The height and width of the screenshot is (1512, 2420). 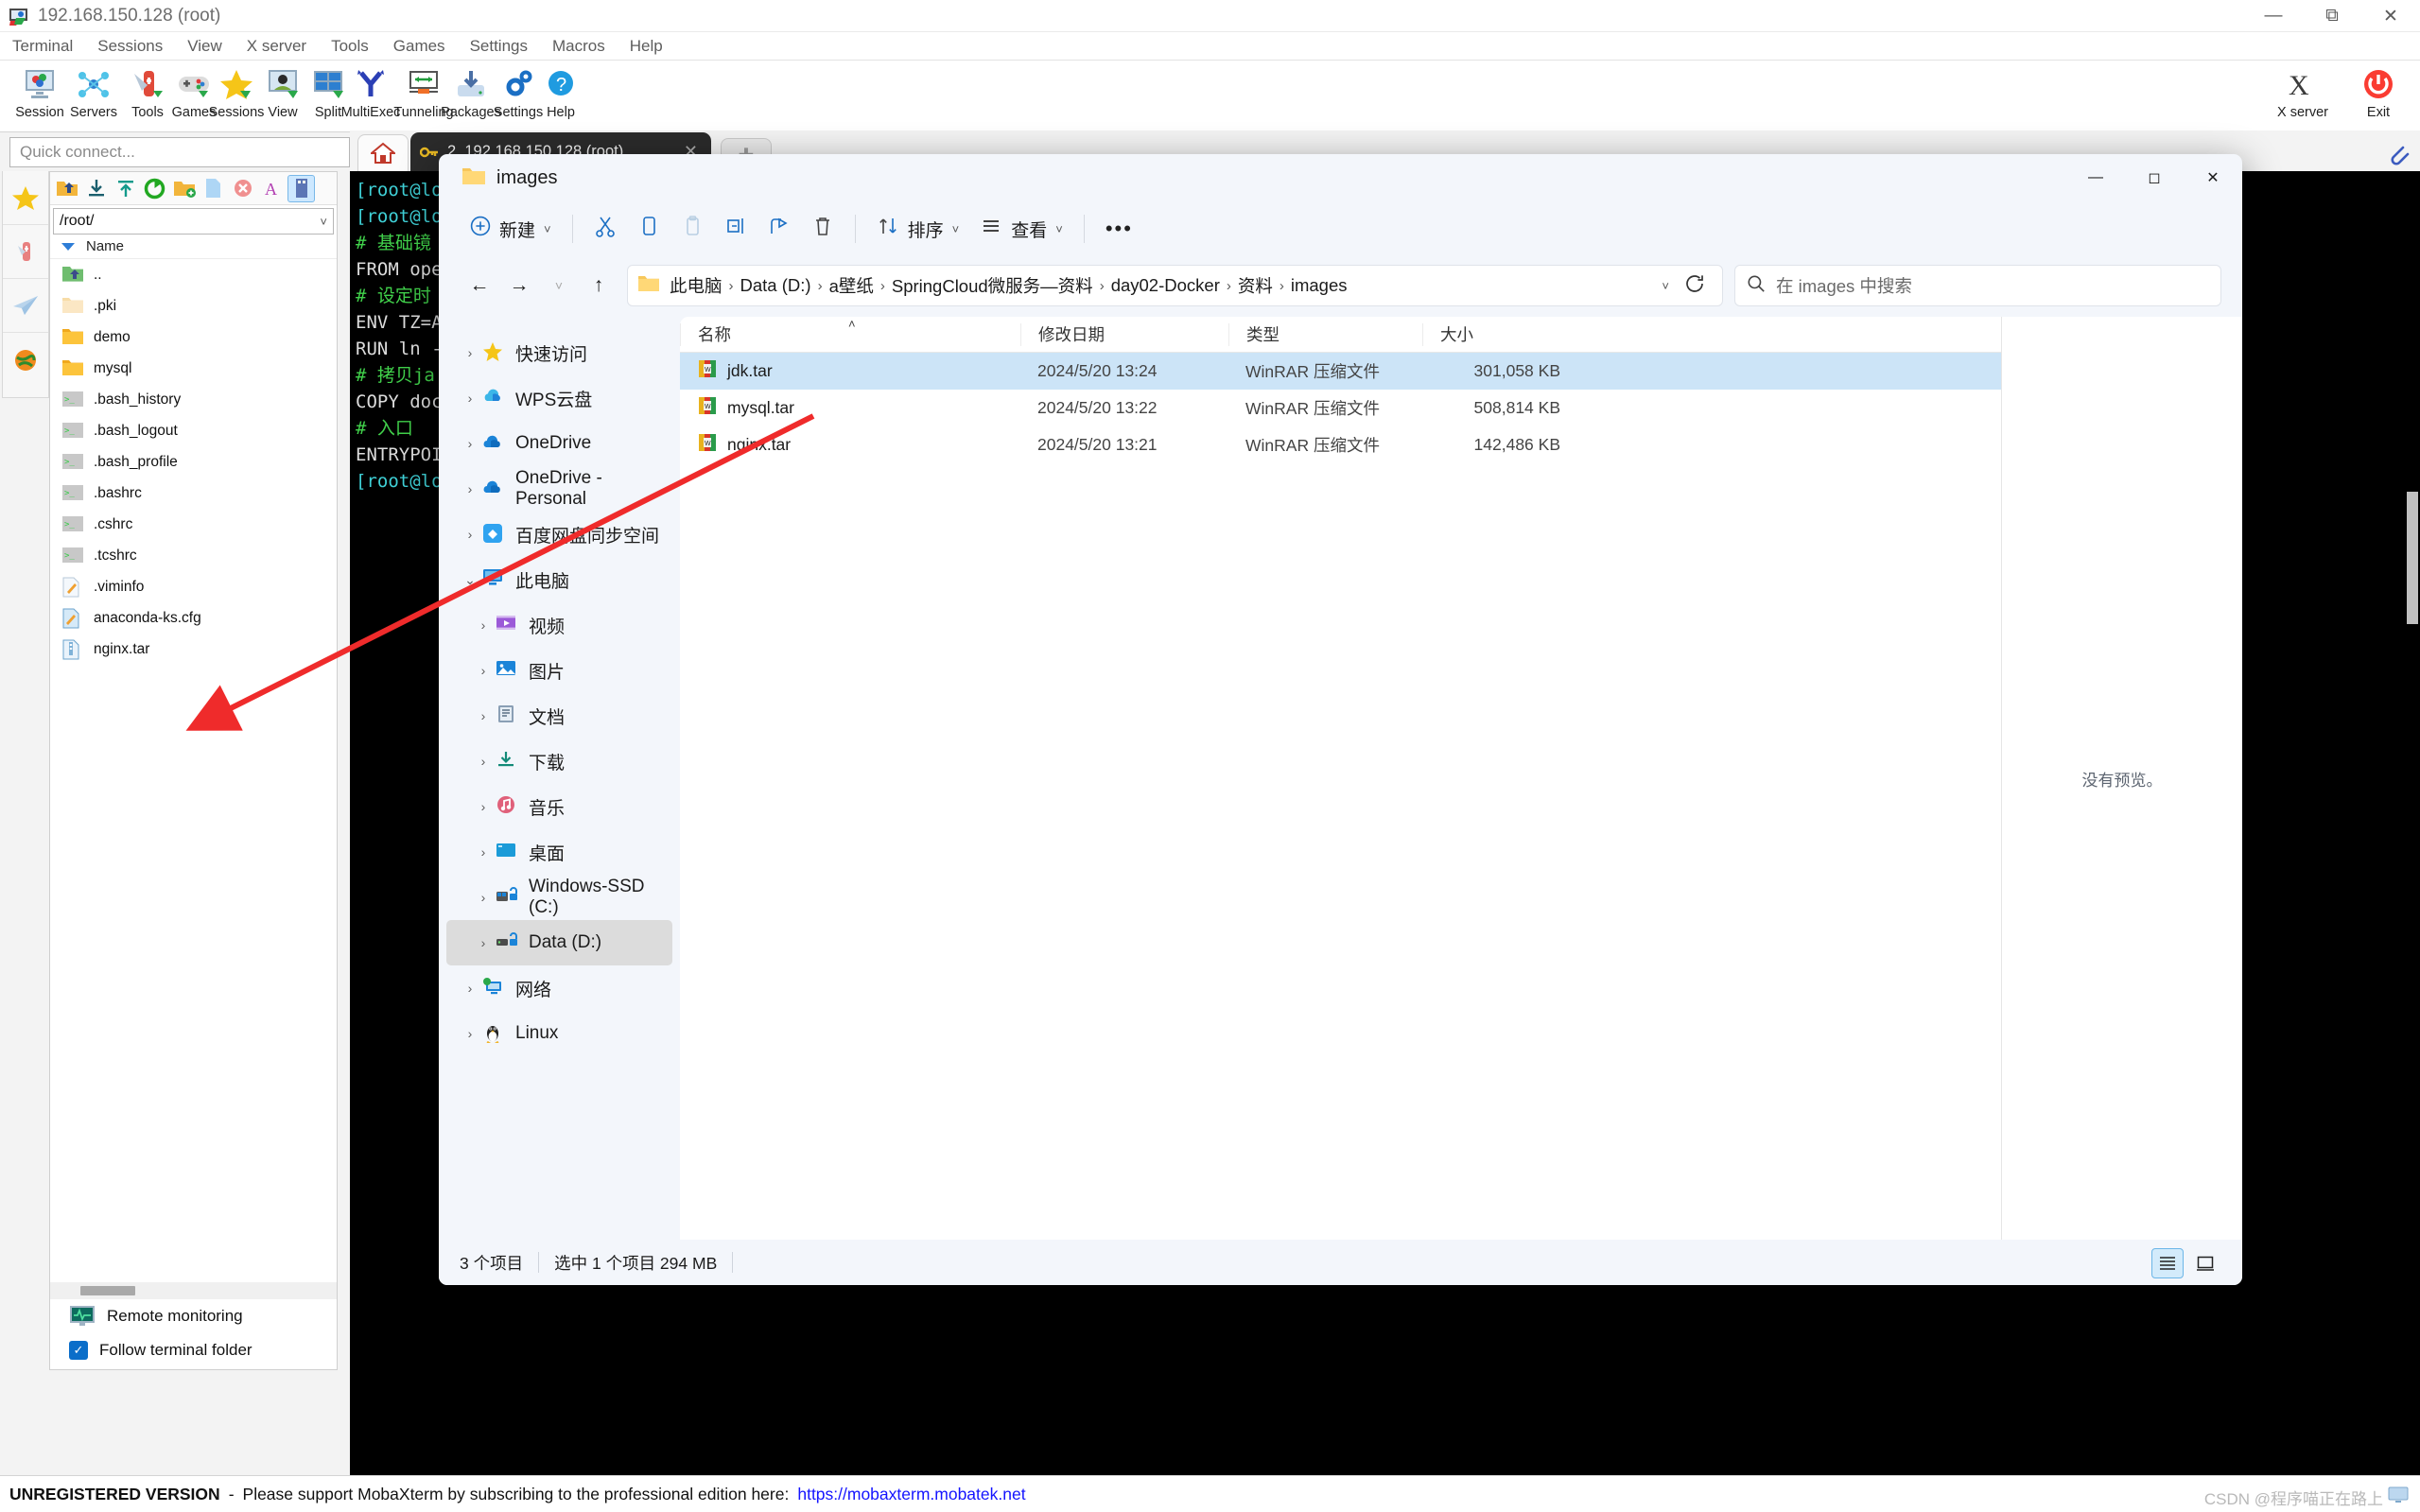 I want to click on menu-item-sessions: Sessions, so click(x=130, y=46).